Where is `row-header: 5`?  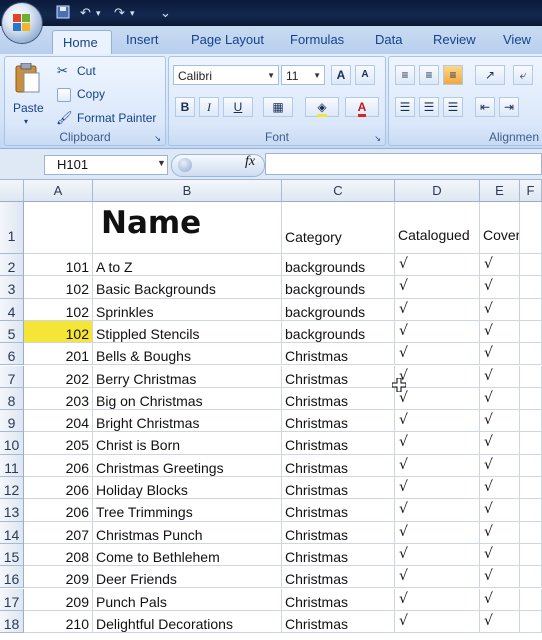
row-header: 5 is located at coordinates (12, 332).